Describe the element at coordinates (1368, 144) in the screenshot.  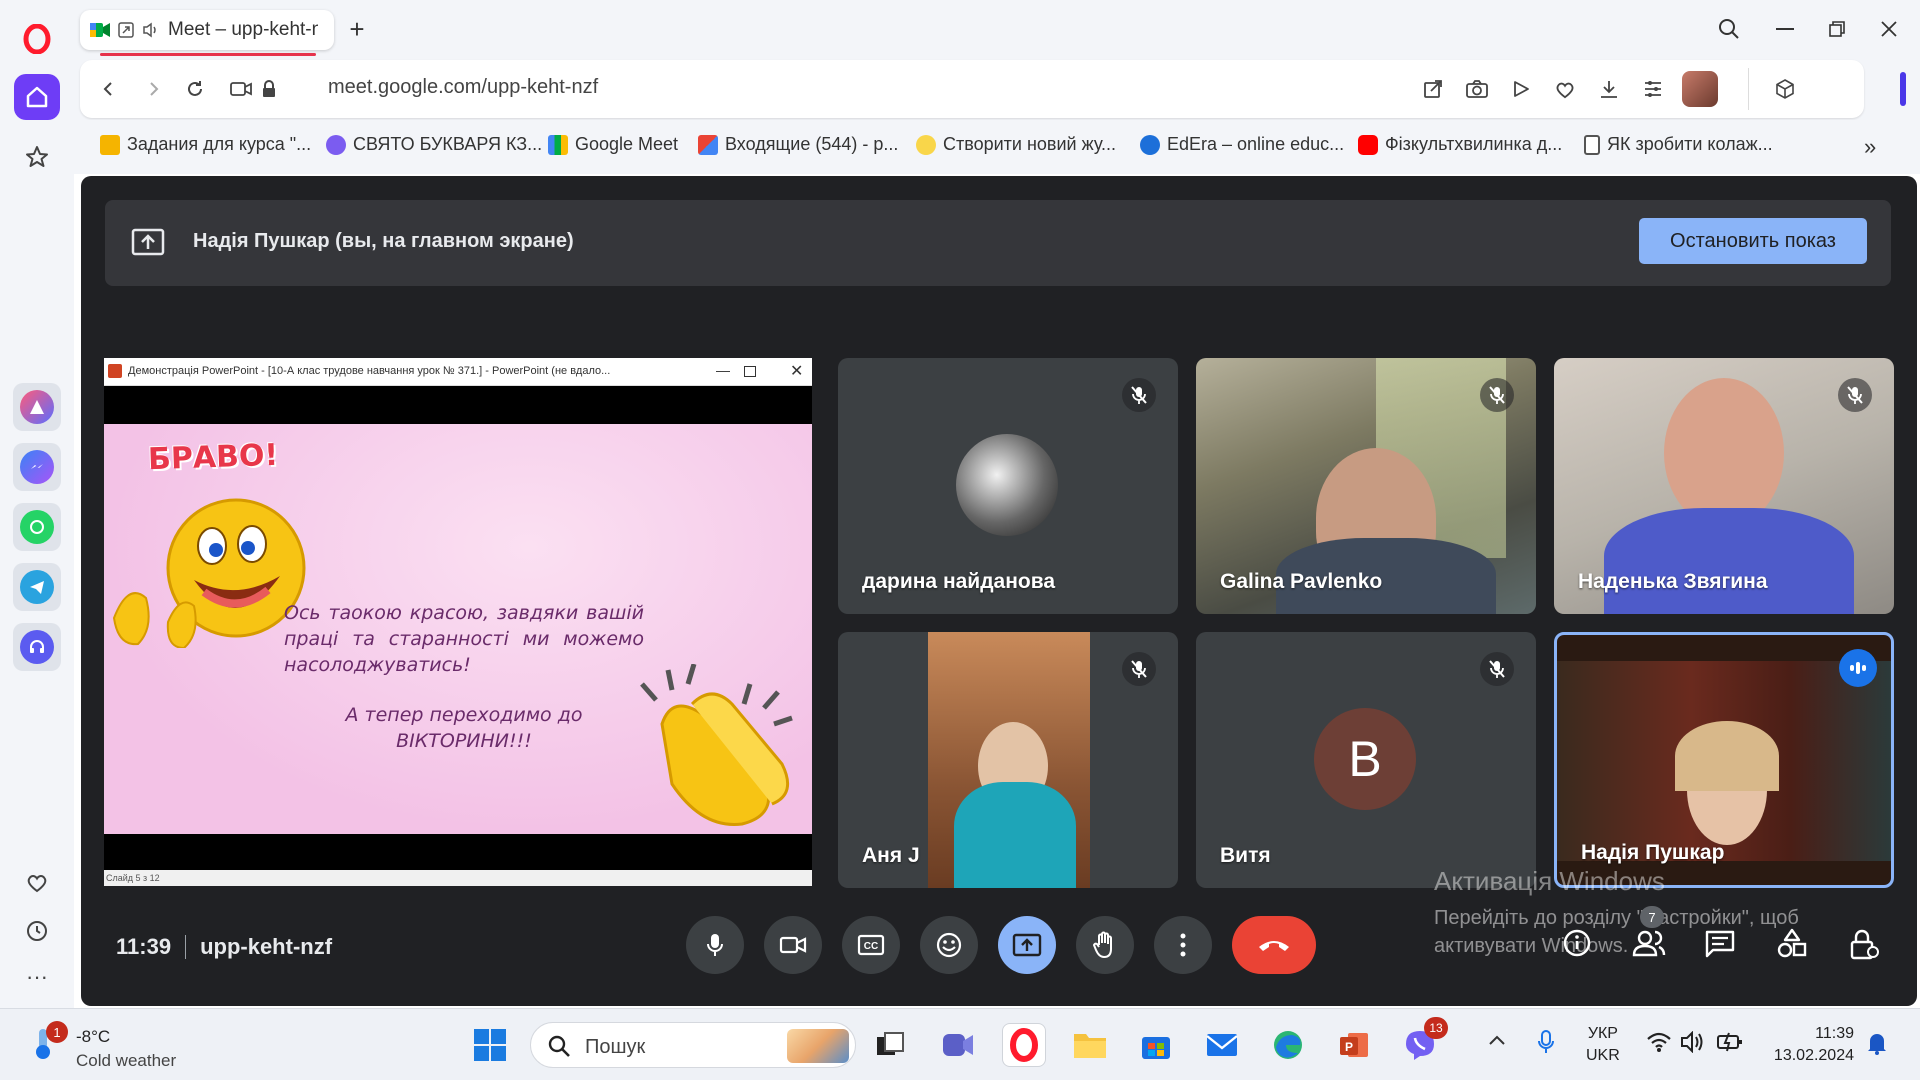
I see `youtube-icon` at that location.